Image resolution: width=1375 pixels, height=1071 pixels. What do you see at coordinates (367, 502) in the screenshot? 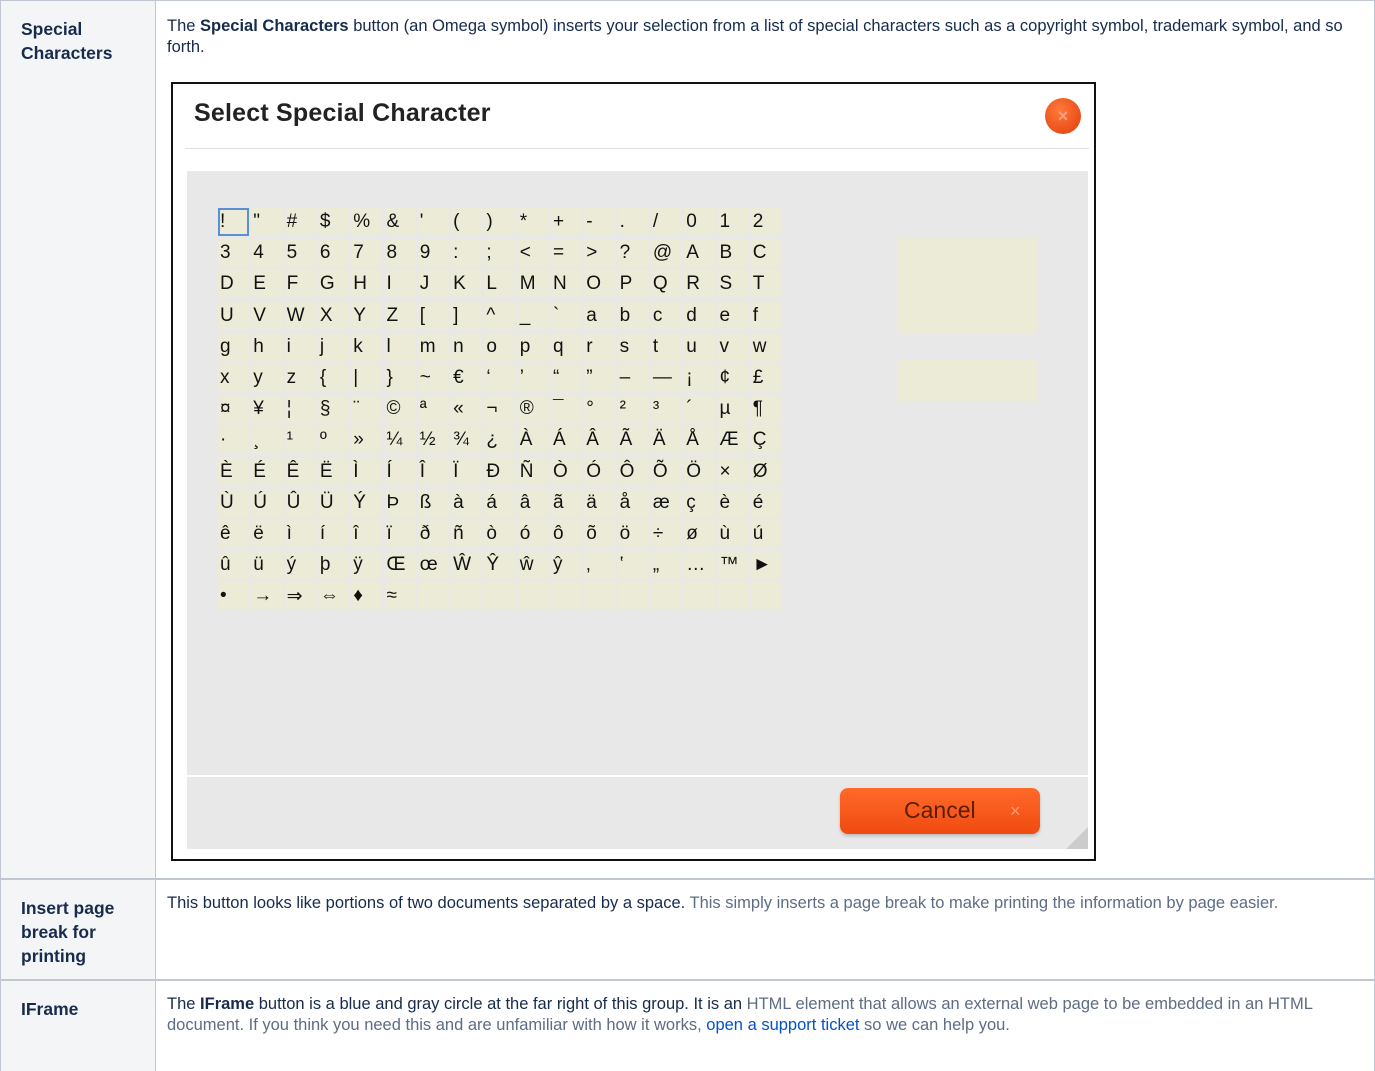
I see `character-cell: Ý` at bounding box center [367, 502].